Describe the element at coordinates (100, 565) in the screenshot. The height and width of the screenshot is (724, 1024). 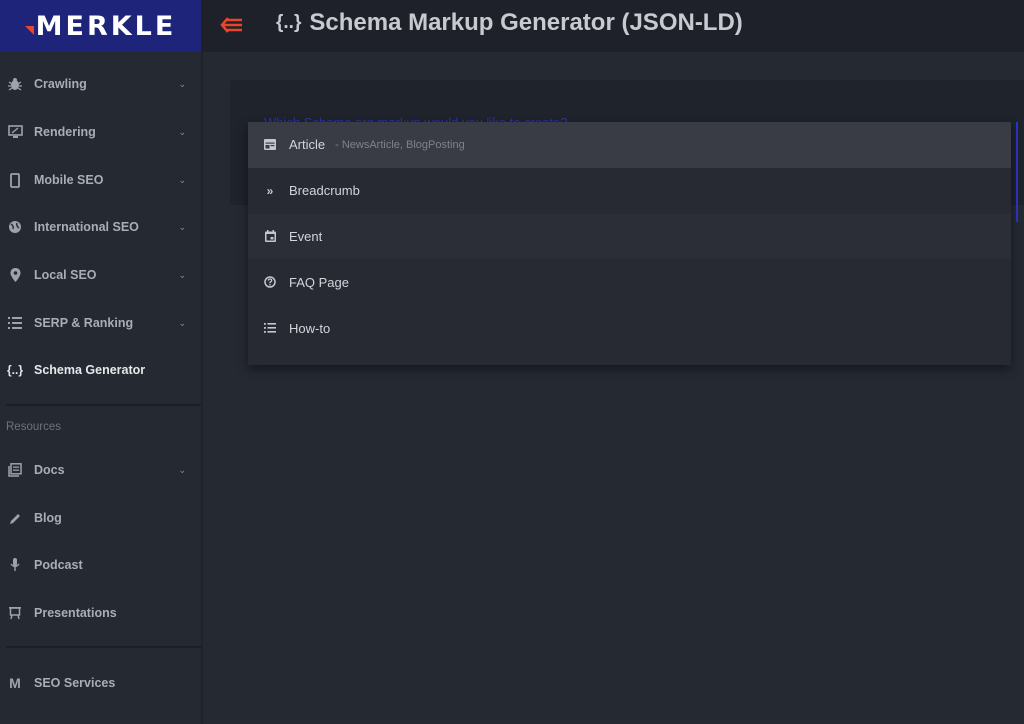
I see `sidebar-item-podcast: Podcast` at that location.